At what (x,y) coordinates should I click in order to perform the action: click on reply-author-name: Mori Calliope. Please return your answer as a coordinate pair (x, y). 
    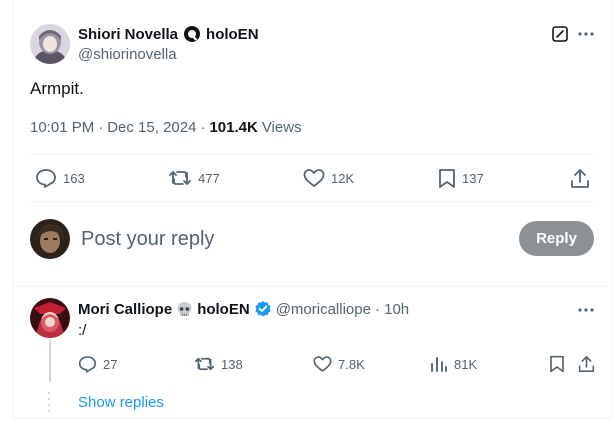
    Looking at the image, I should click on (125, 309).